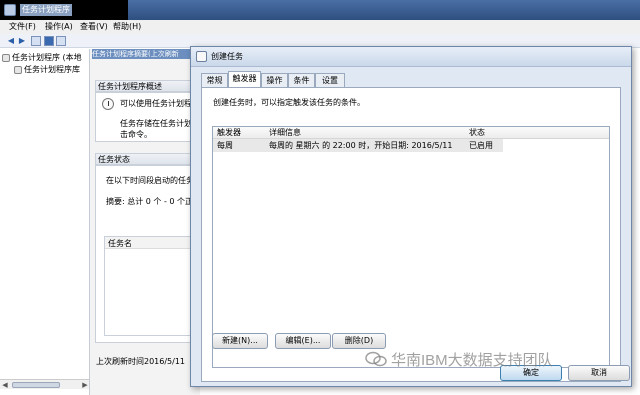 This screenshot has width=640, height=395. Describe the element at coordinates (320, 27) in the screenshot. I see `menu-bar: 文件(F) 操作(A) 查看(V) 帮助(H)` at that location.